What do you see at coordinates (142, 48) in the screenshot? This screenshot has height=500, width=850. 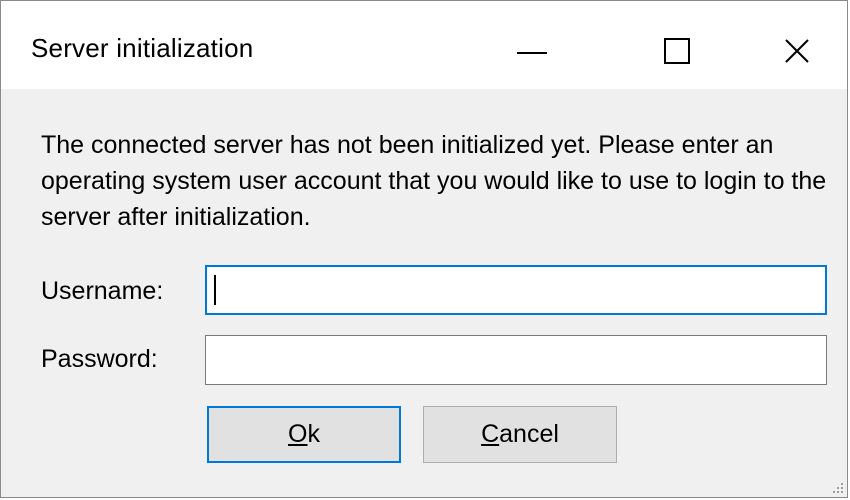 I see `window-title: Server initialization` at bounding box center [142, 48].